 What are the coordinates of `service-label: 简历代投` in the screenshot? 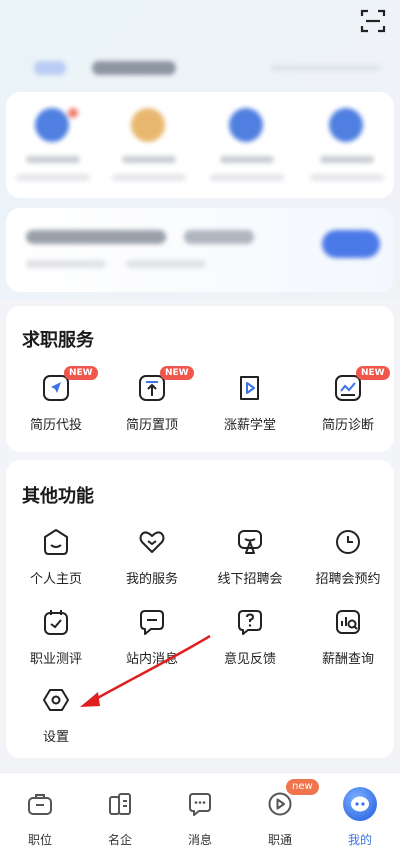 It's located at (55, 425).